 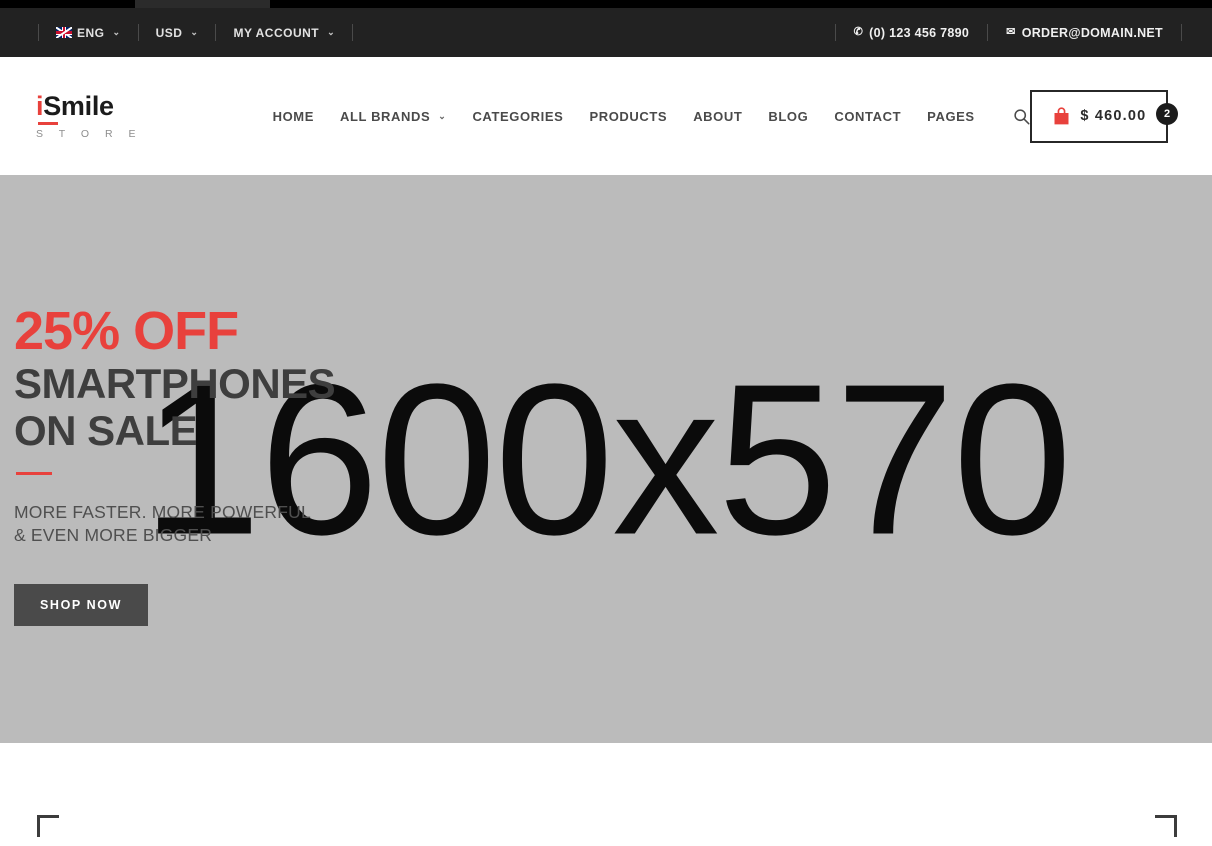 What do you see at coordinates (858, 32) in the screenshot?
I see `phone-icon: ✆` at bounding box center [858, 32].